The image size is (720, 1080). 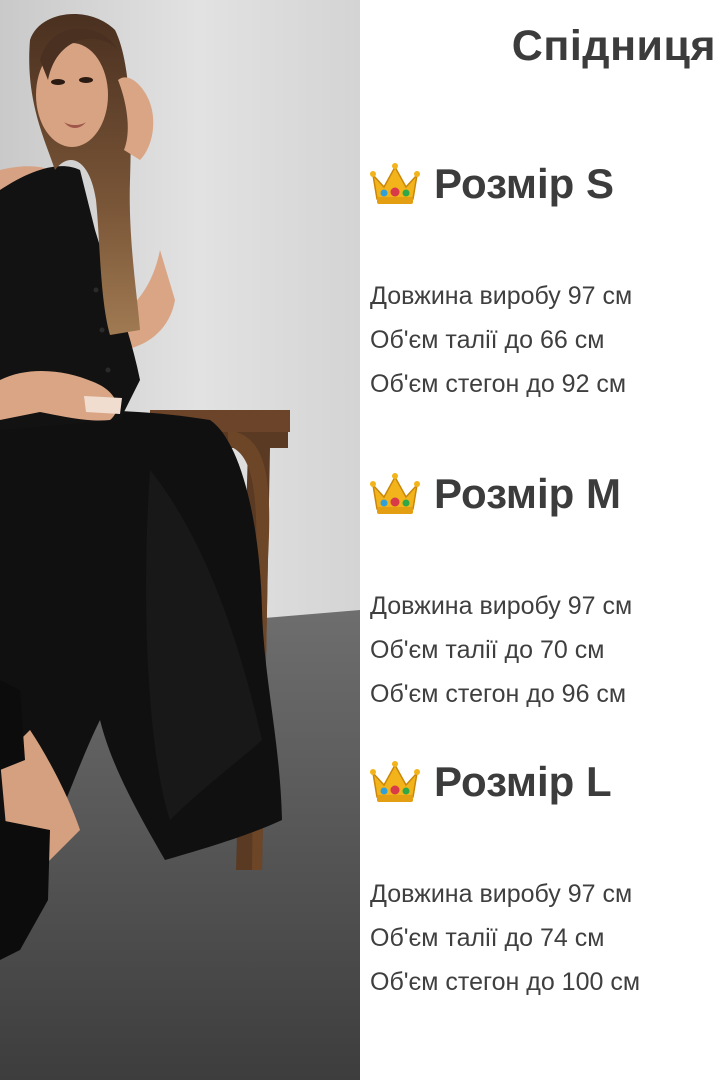 What do you see at coordinates (524, 183) in the screenshot?
I see `size-label: Розмір S` at bounding box center [524, 183].